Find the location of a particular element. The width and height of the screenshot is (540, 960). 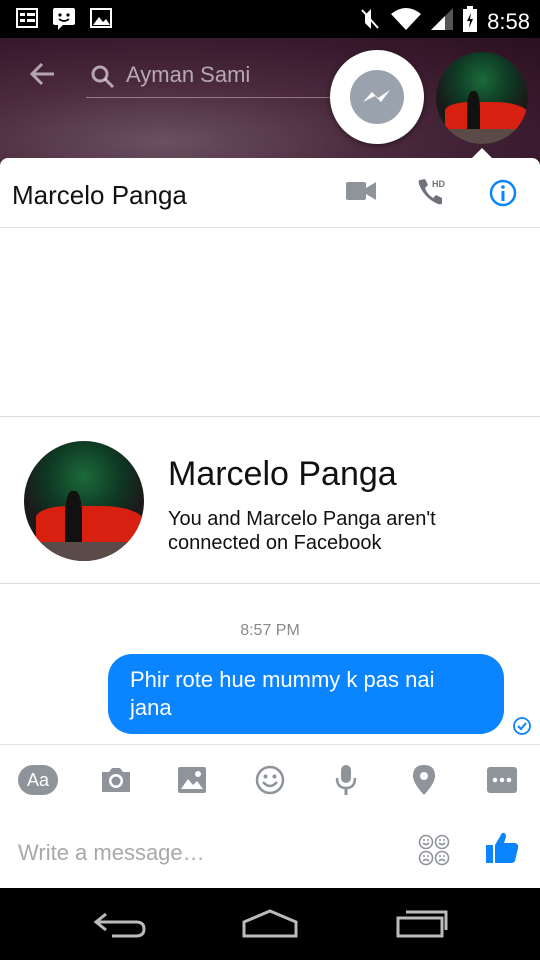

chat-head-avatar is located at coordinates (482, 98).